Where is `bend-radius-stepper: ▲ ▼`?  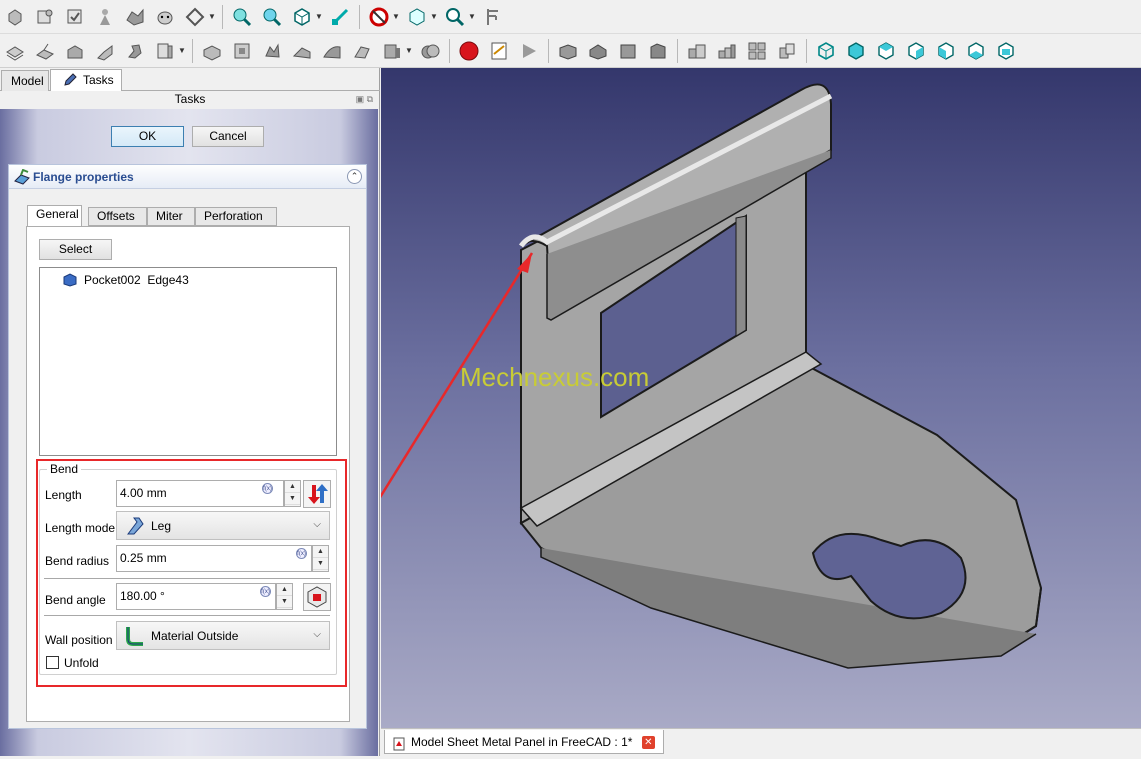
bend-radius-stepper: ▲ ▼ is located at coordinates (320, 558).